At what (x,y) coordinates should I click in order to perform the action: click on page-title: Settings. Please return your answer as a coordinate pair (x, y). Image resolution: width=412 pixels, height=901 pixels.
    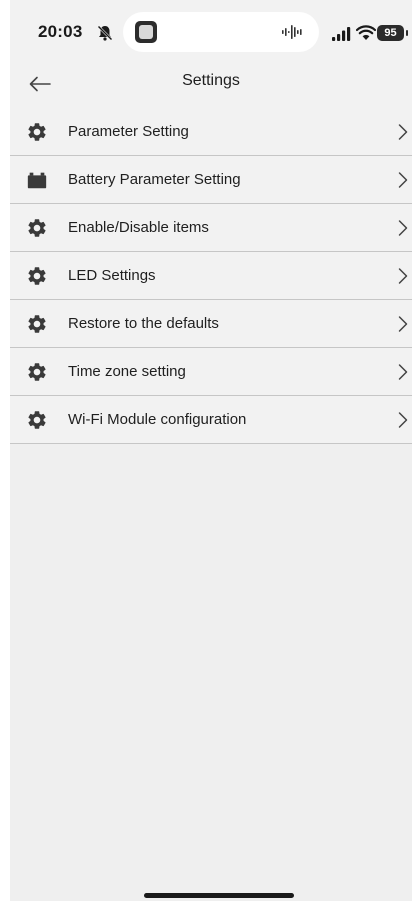
    Looking at the image, I should click on (211, 80).